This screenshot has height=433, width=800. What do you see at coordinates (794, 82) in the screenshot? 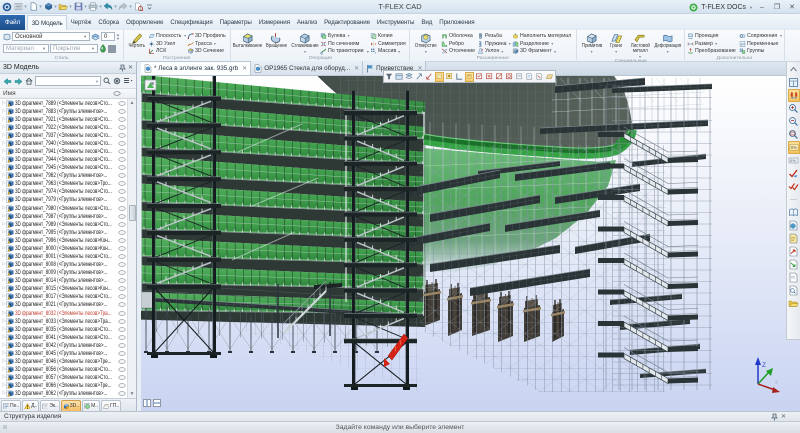
I see `window-icon` at bounding box center [794, 82].